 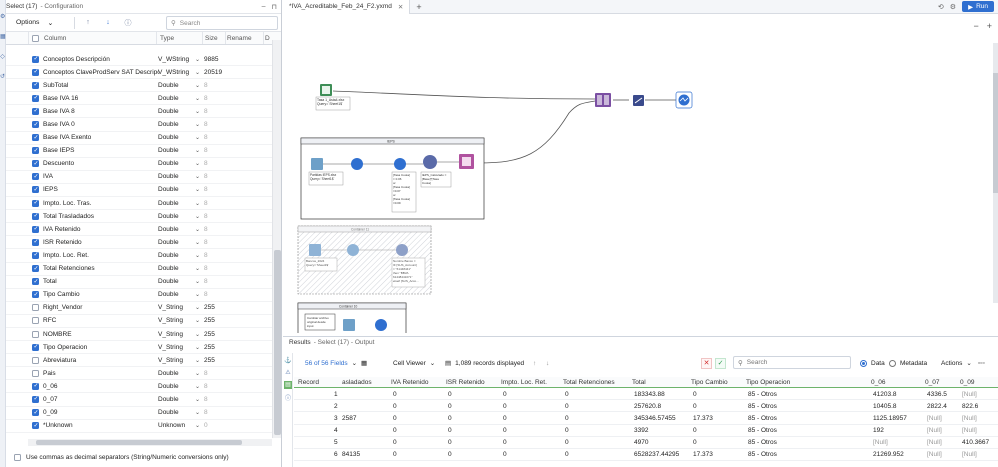 What do you see at coordinates (720, 363) in the screenshot?
I see `apply-button: ✓` at bounding box center [720, 363].